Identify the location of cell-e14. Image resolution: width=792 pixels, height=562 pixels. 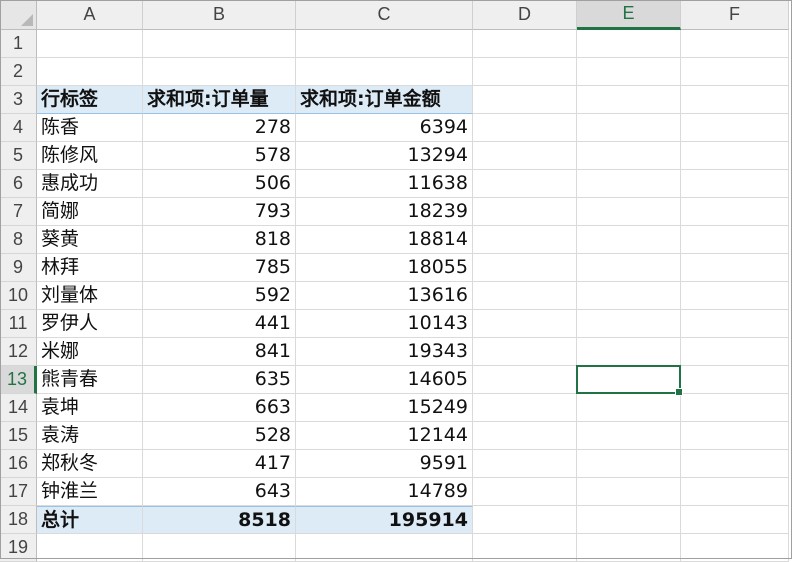
(629, 408).